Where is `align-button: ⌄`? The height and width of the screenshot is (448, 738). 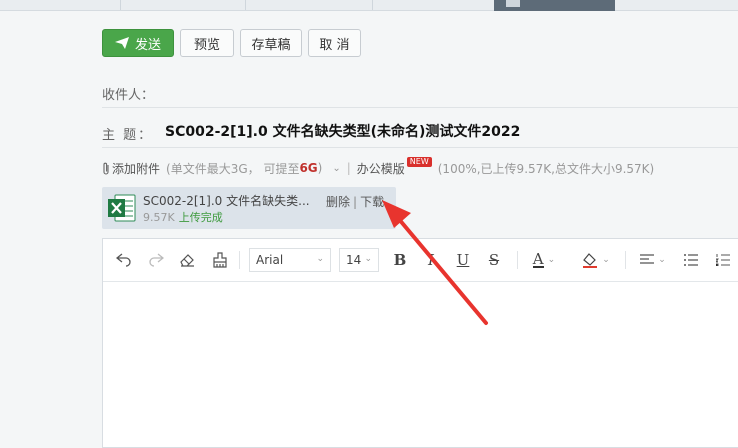
align-button: ⌄ is located at coordinates (653, 260).